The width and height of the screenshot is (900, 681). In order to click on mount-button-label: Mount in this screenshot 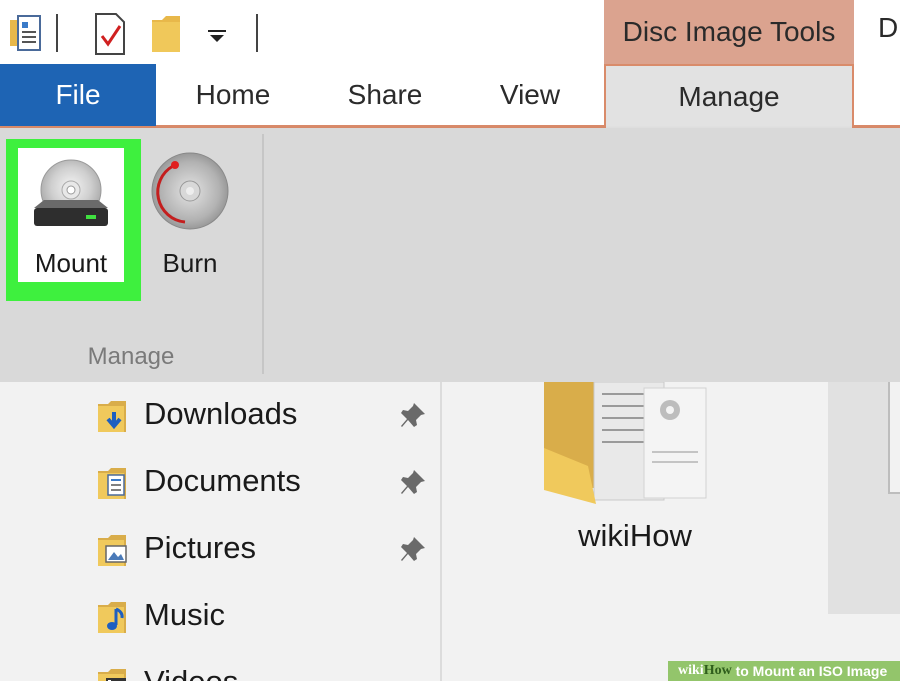, I will do `click(71, 263)`.